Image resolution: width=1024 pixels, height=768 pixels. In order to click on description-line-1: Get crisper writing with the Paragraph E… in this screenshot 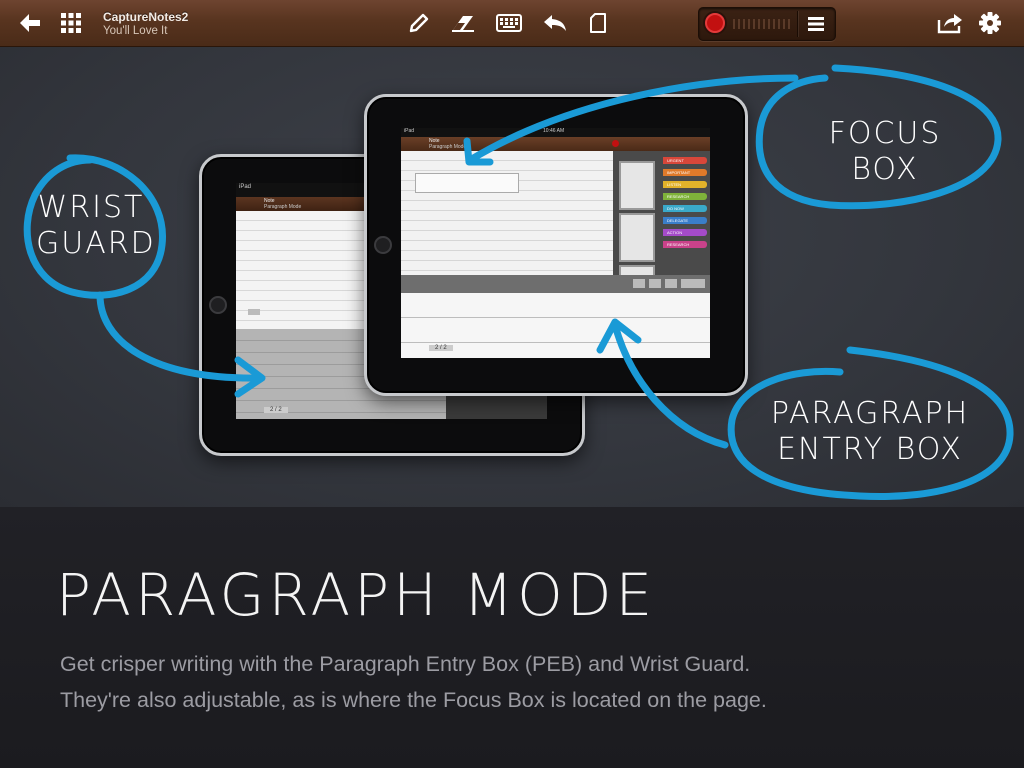, I will do `click(405, 664)`.